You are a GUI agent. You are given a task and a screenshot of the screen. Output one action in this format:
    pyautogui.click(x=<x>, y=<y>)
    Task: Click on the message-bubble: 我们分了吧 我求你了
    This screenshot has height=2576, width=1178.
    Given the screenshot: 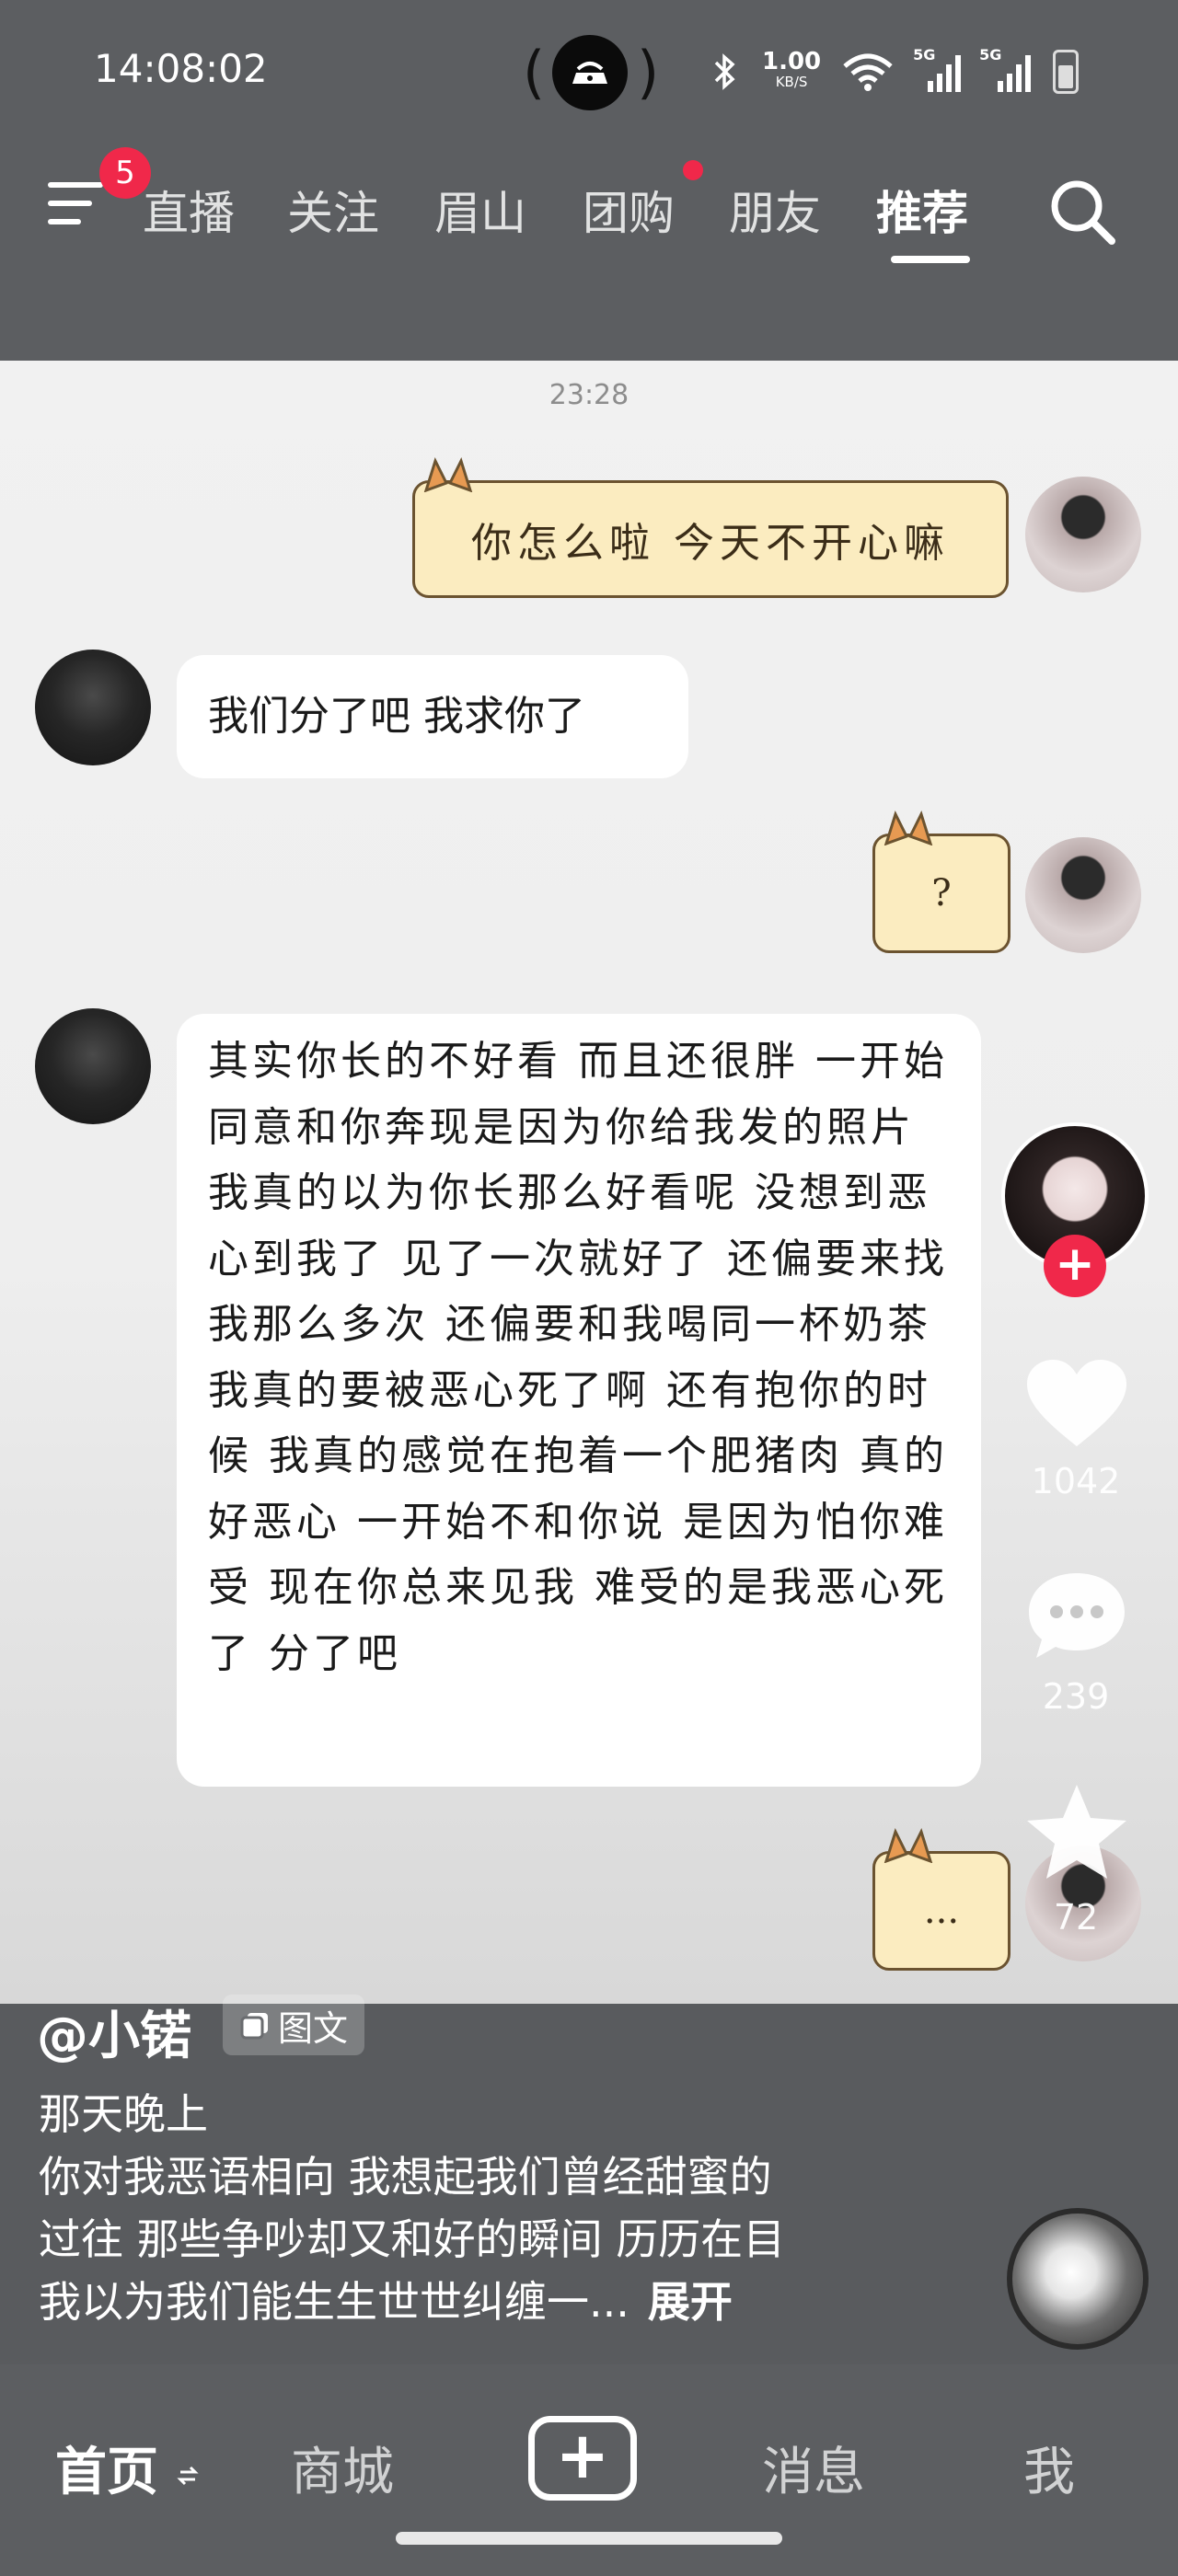 What is the action you would take?
    pyautogui.click(x=432, y=716)
    